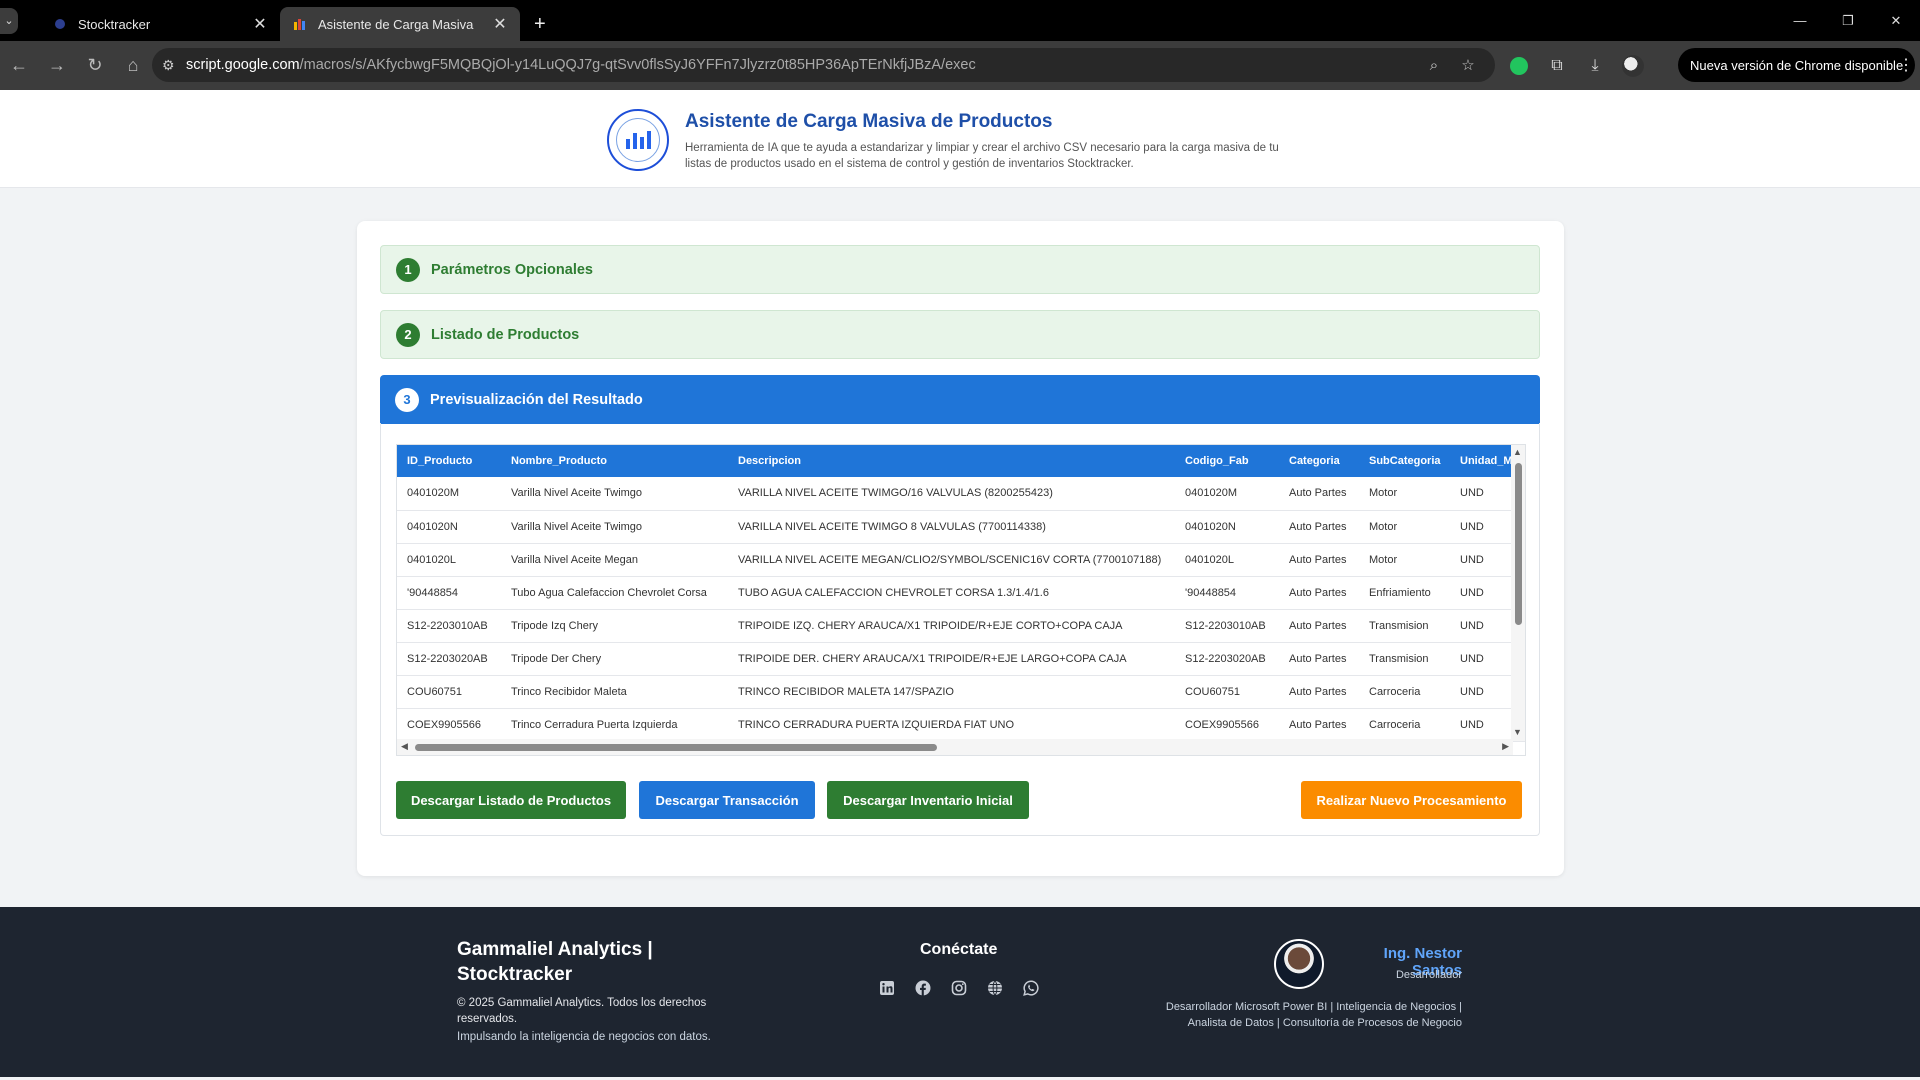  I want to click on new-process-button: Realizar Nuevo Procesamiento, so click(1411, 800).